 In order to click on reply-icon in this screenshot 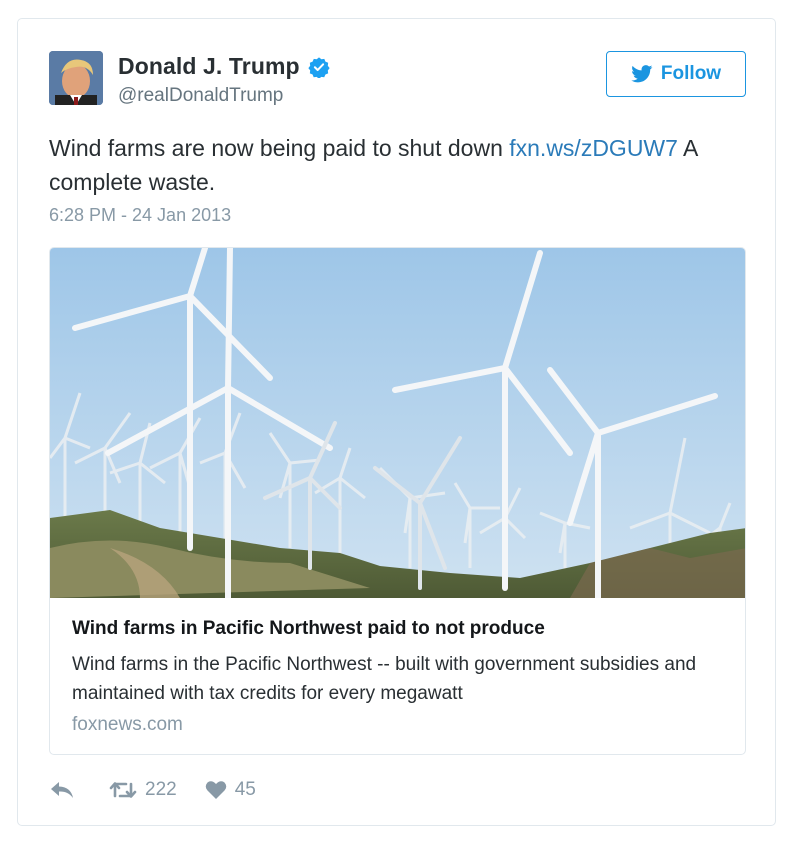, I will do `click(62, 790)`.